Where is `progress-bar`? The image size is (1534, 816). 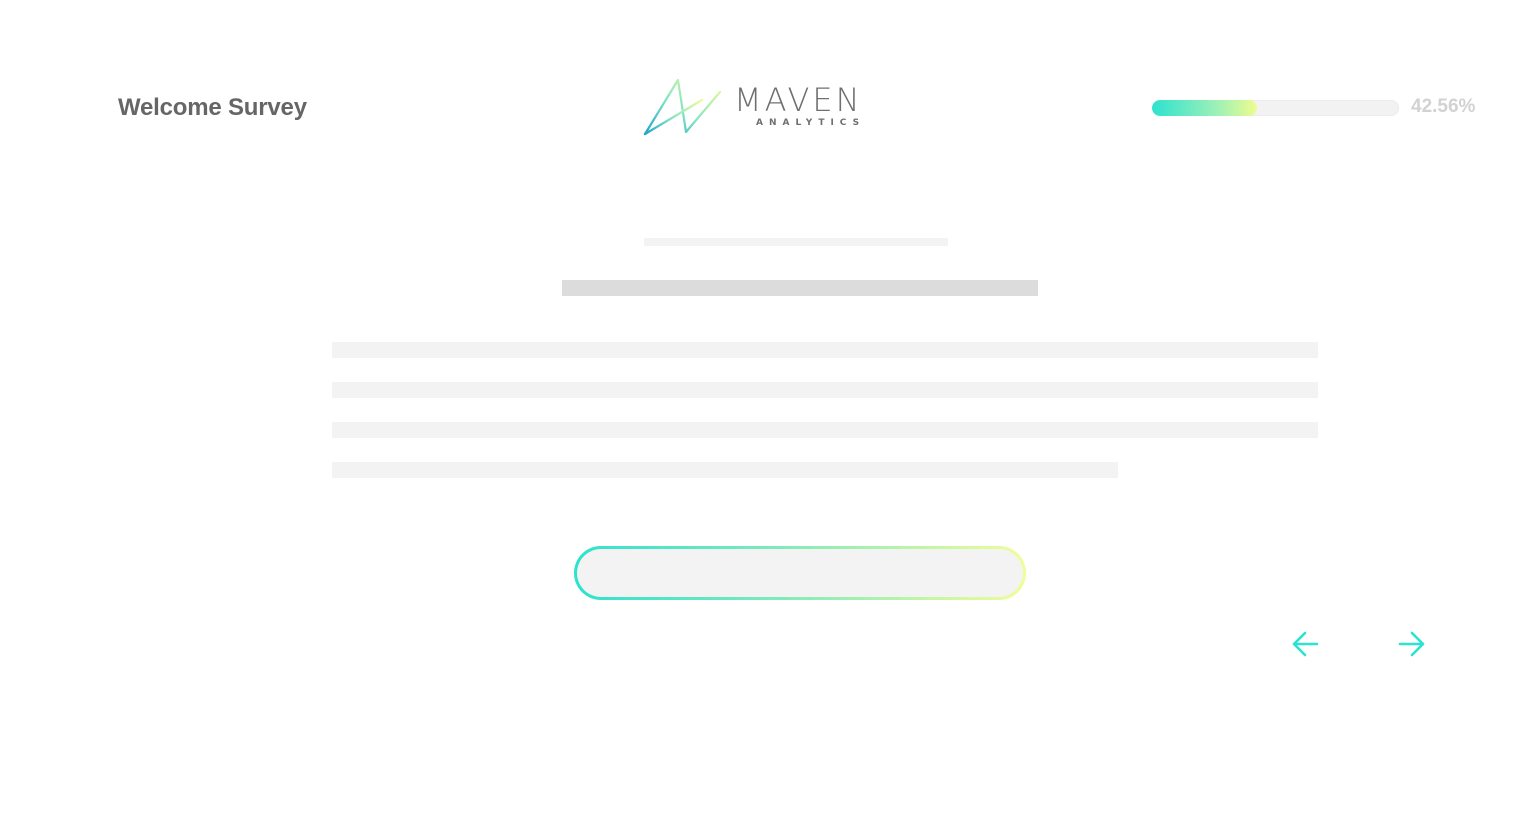 progress-bar is located at coordinates (1275, 108).